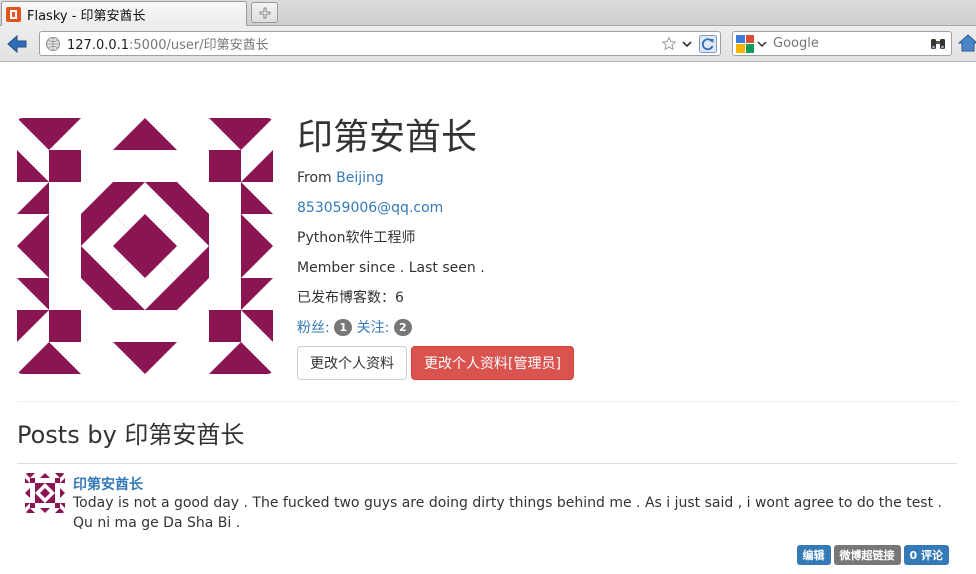 Image resolution: width=976 pixels, height=574 pixels. I want to click on search-bar, so click(842, 43).